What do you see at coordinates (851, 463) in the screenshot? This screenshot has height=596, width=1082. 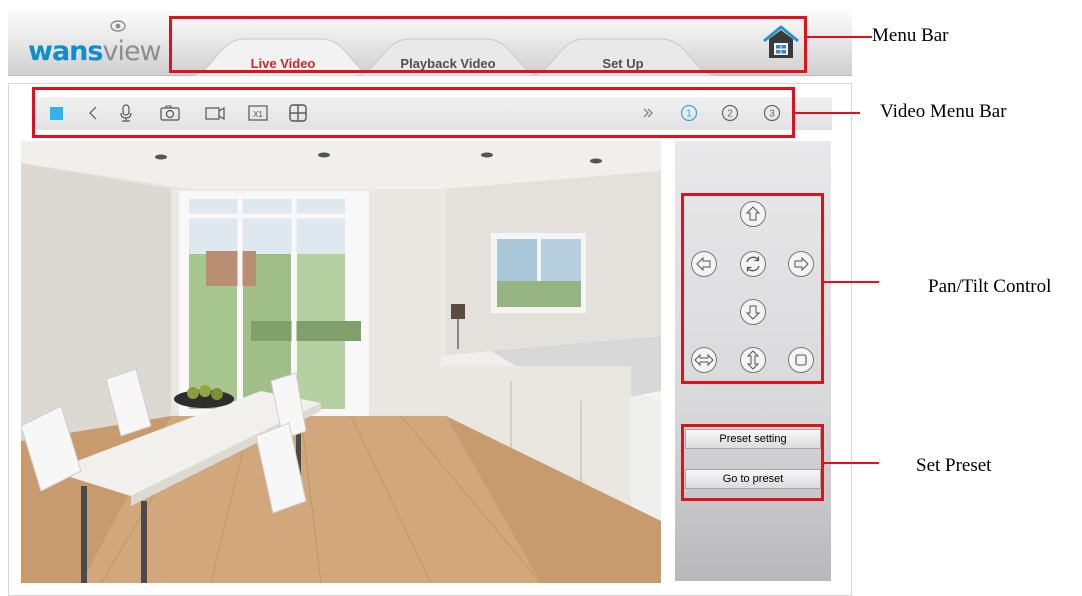 I see `set-preset-leader-line` at bounding box center [851, 463].